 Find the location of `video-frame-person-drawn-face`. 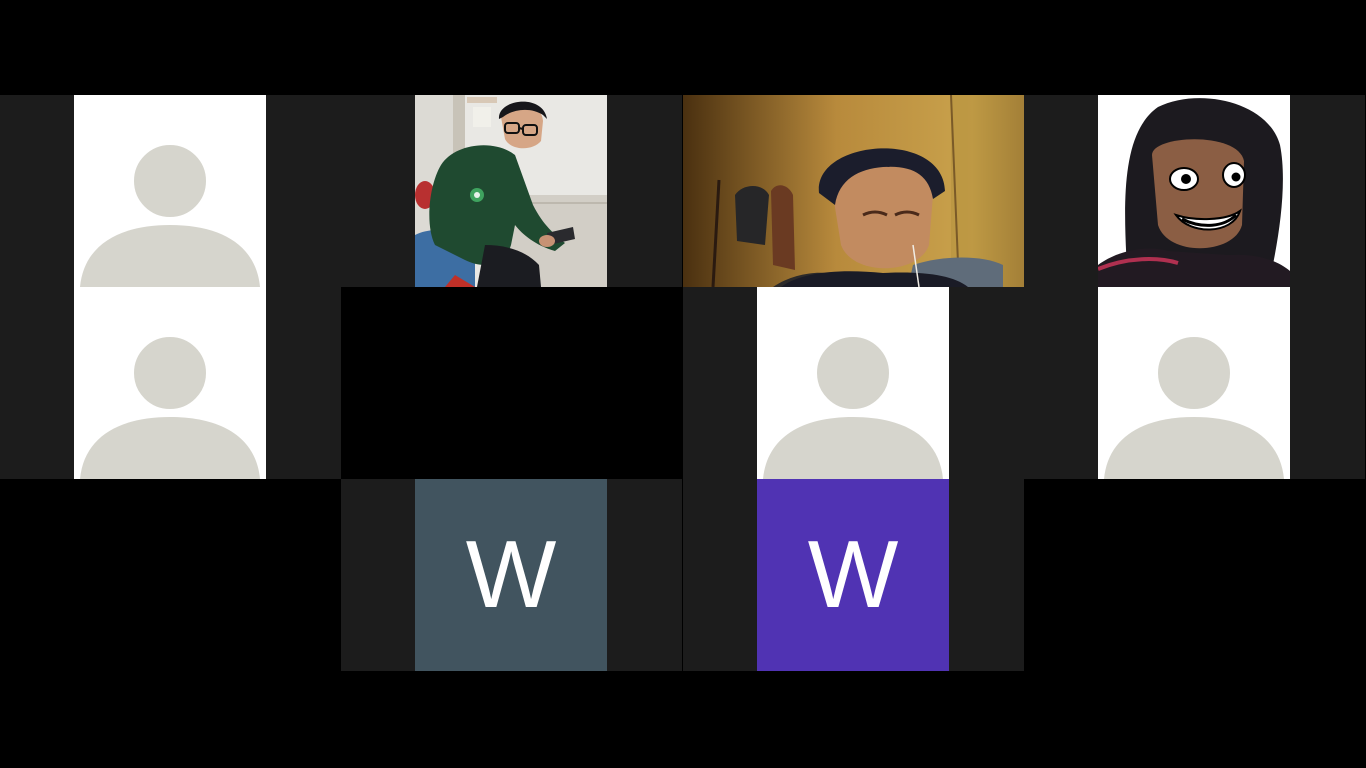

video-frame-person-drawn-face is located at coordinates (1194, 191).